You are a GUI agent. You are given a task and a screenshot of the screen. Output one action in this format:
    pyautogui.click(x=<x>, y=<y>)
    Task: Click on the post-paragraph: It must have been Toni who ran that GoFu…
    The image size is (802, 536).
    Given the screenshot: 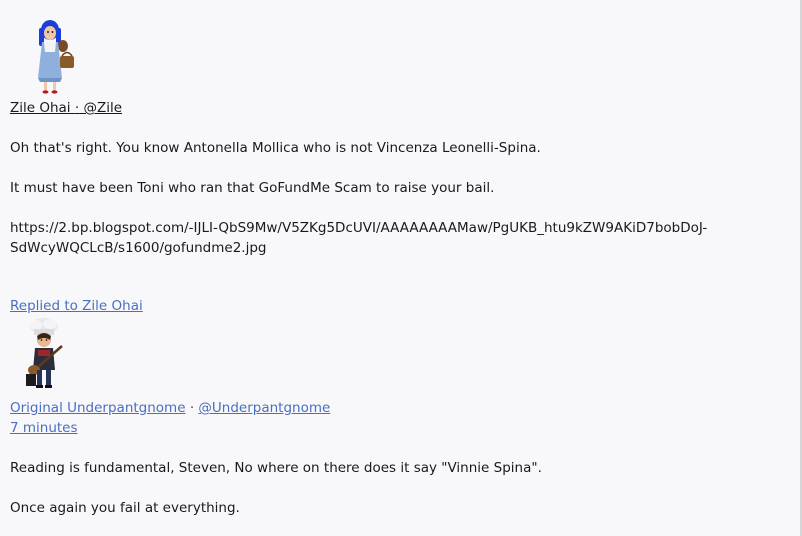 What is the action you would take?
    pyautogui.click(x=252, y=188)
    